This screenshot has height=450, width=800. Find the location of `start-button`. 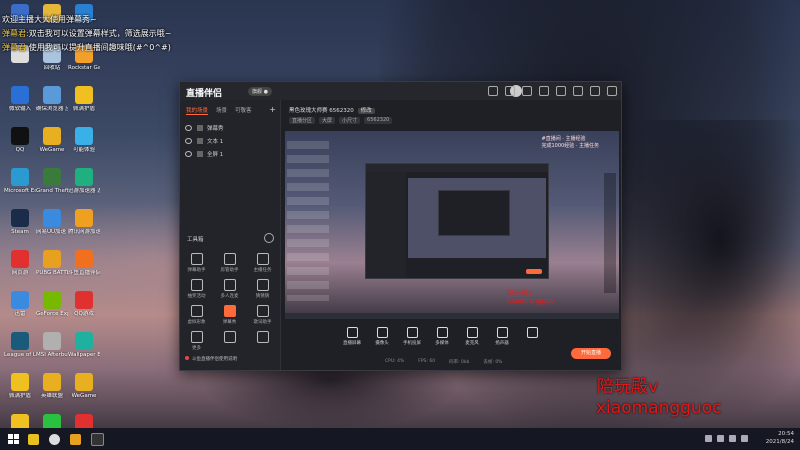

start-button is located at coordinates (13, 439).